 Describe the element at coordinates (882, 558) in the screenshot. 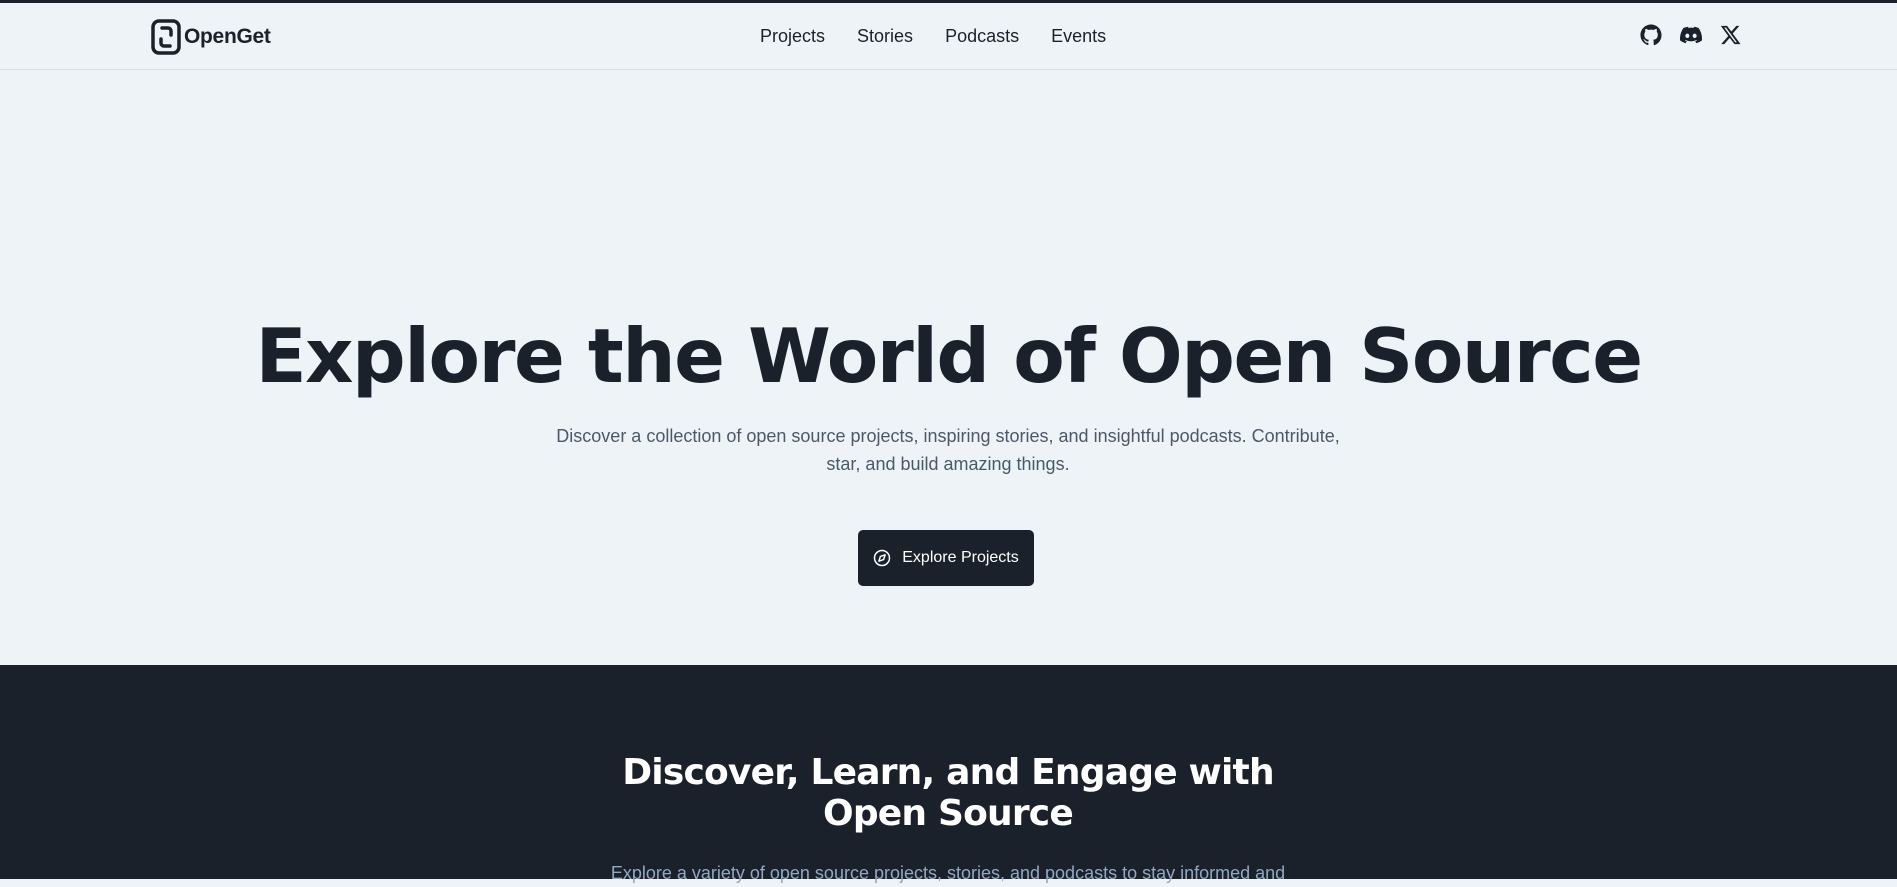

I see `compass-icon` at that location.